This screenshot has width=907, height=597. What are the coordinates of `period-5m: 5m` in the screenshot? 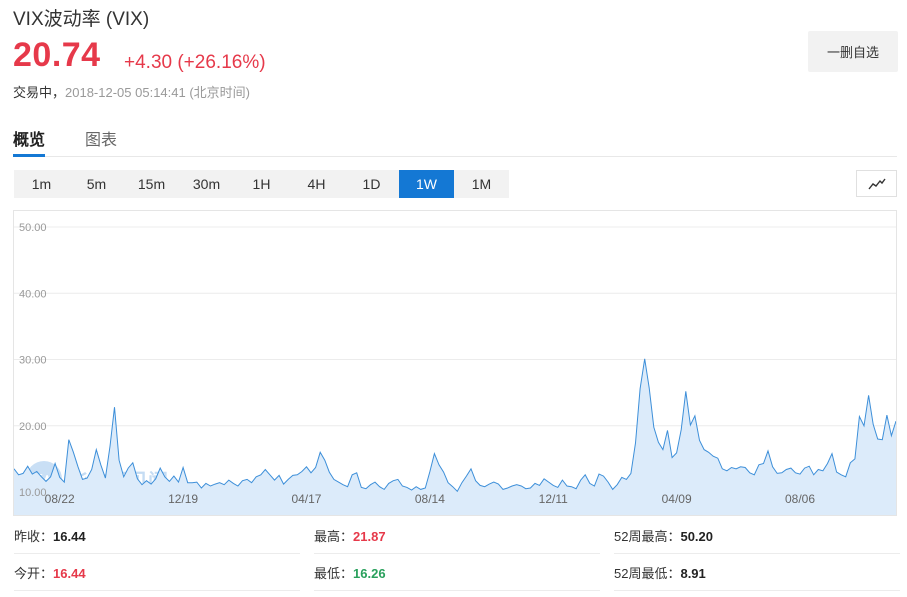 It's located at (96, 184).